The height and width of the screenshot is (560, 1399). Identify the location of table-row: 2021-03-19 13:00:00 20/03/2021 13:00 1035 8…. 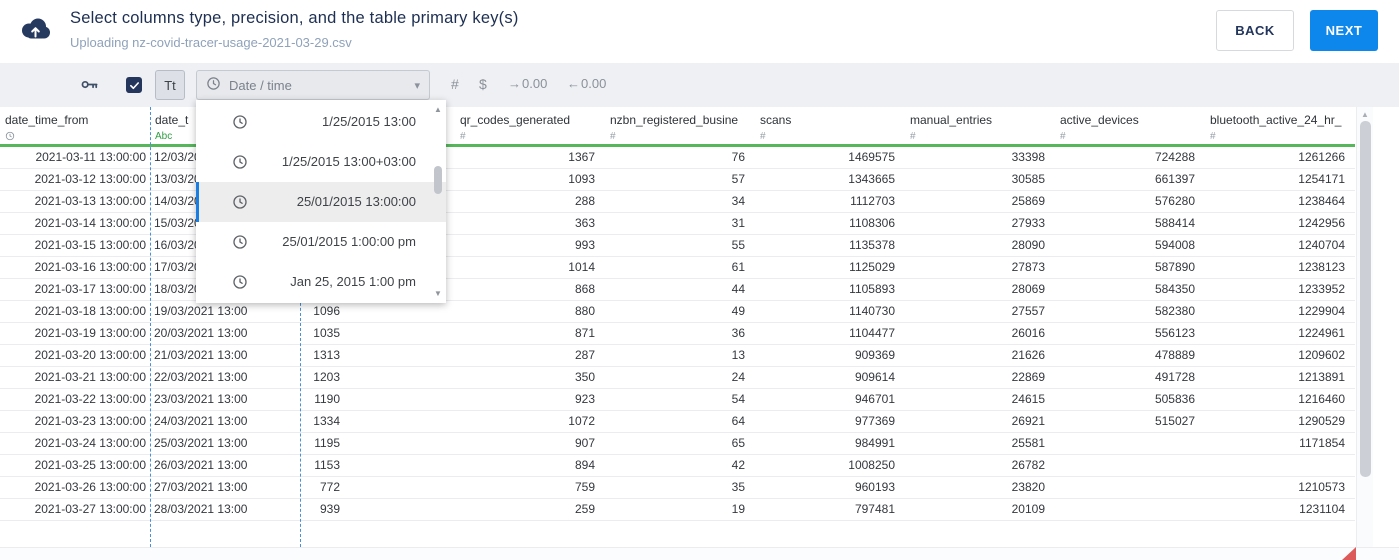
(677, 334).